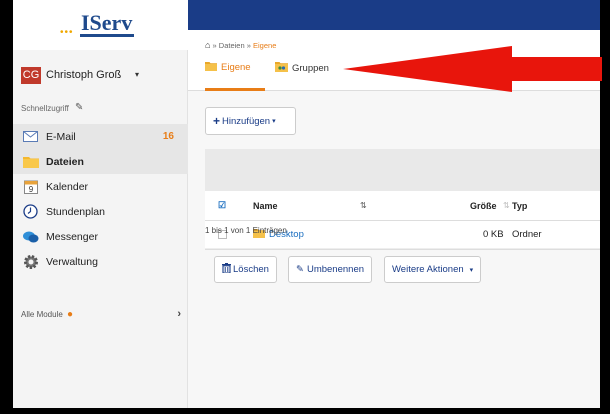 This screenshot has width=610, height=414. Describe the element at coordinates (472, 69) in the screenshot. I see `annotation-arrow` at that location.